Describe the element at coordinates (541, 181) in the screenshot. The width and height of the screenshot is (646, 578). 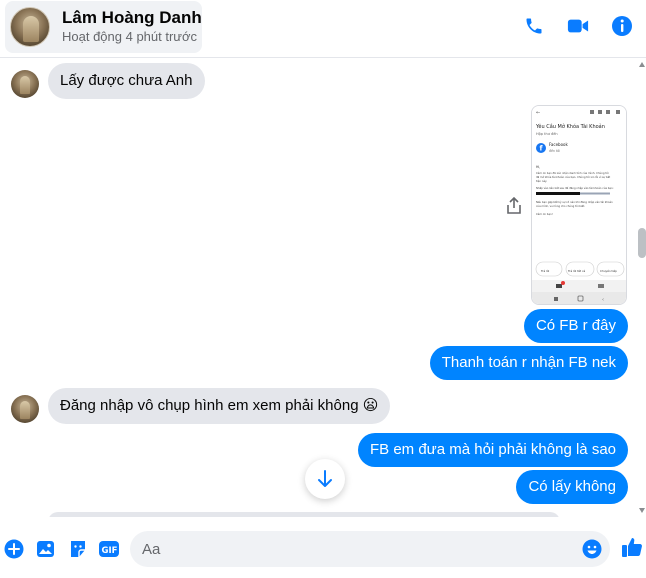
I see `email-body-line: tiện này.` at that location.